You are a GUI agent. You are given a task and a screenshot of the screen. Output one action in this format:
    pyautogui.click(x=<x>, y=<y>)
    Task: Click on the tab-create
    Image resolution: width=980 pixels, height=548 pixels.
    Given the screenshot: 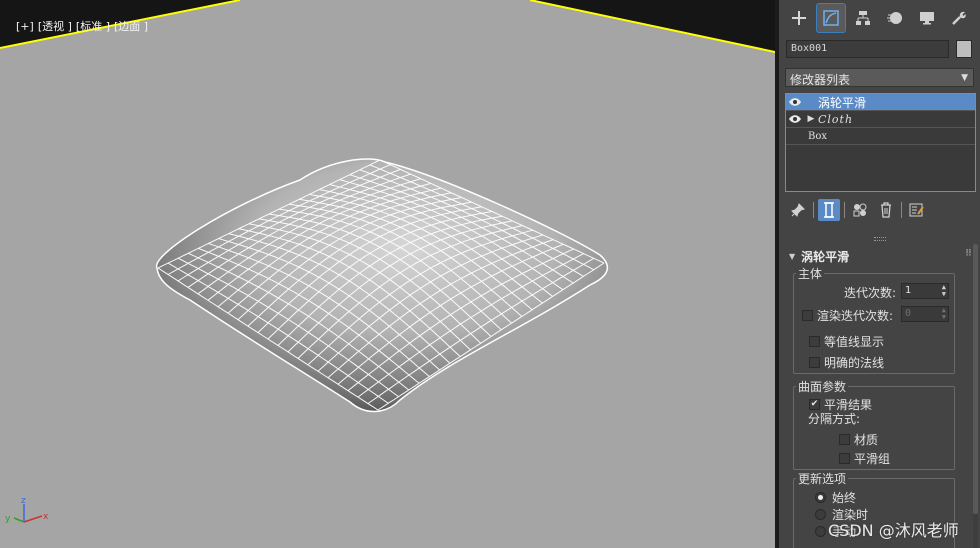 What is the action you would take?
    pyautogui.click(x=799, y=18)
    